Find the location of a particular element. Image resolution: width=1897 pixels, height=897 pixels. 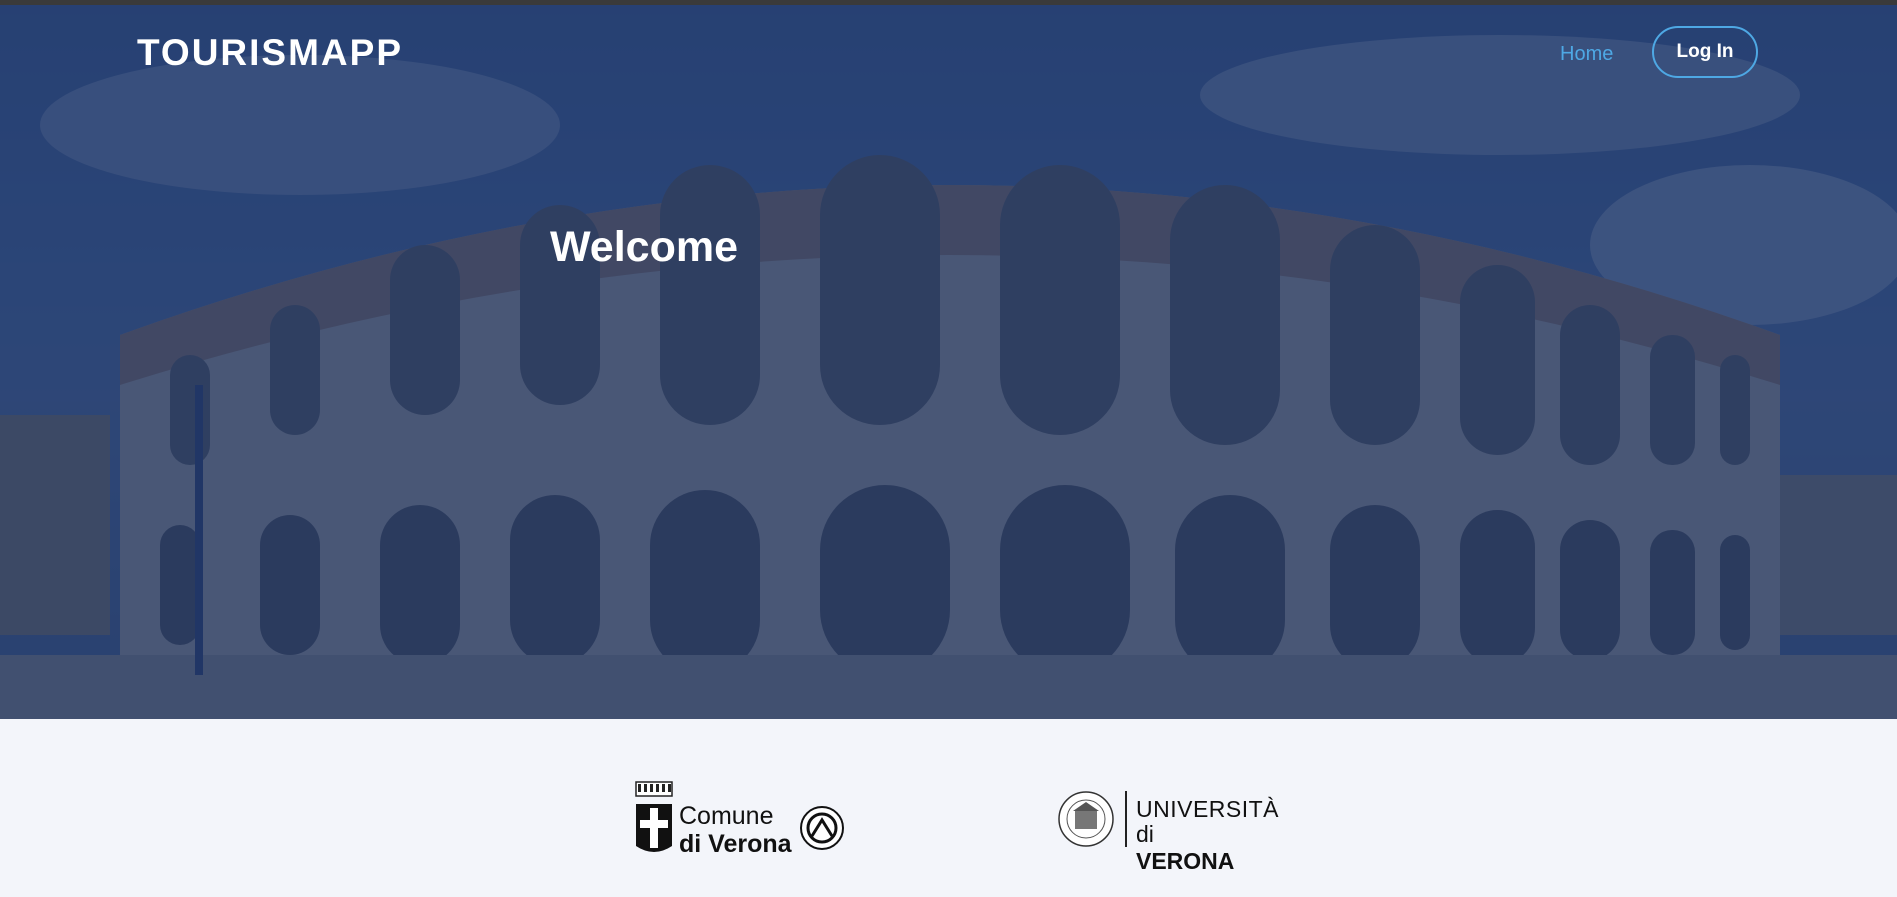

comune-line2: di Verona is located at coordinates (735, 844).